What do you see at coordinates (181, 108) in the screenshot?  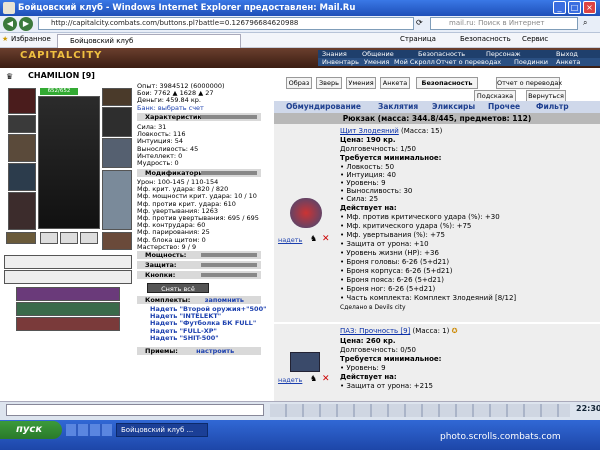 I see `bank-link: Банк: выбрать счет` at bounding box center [181, 108].